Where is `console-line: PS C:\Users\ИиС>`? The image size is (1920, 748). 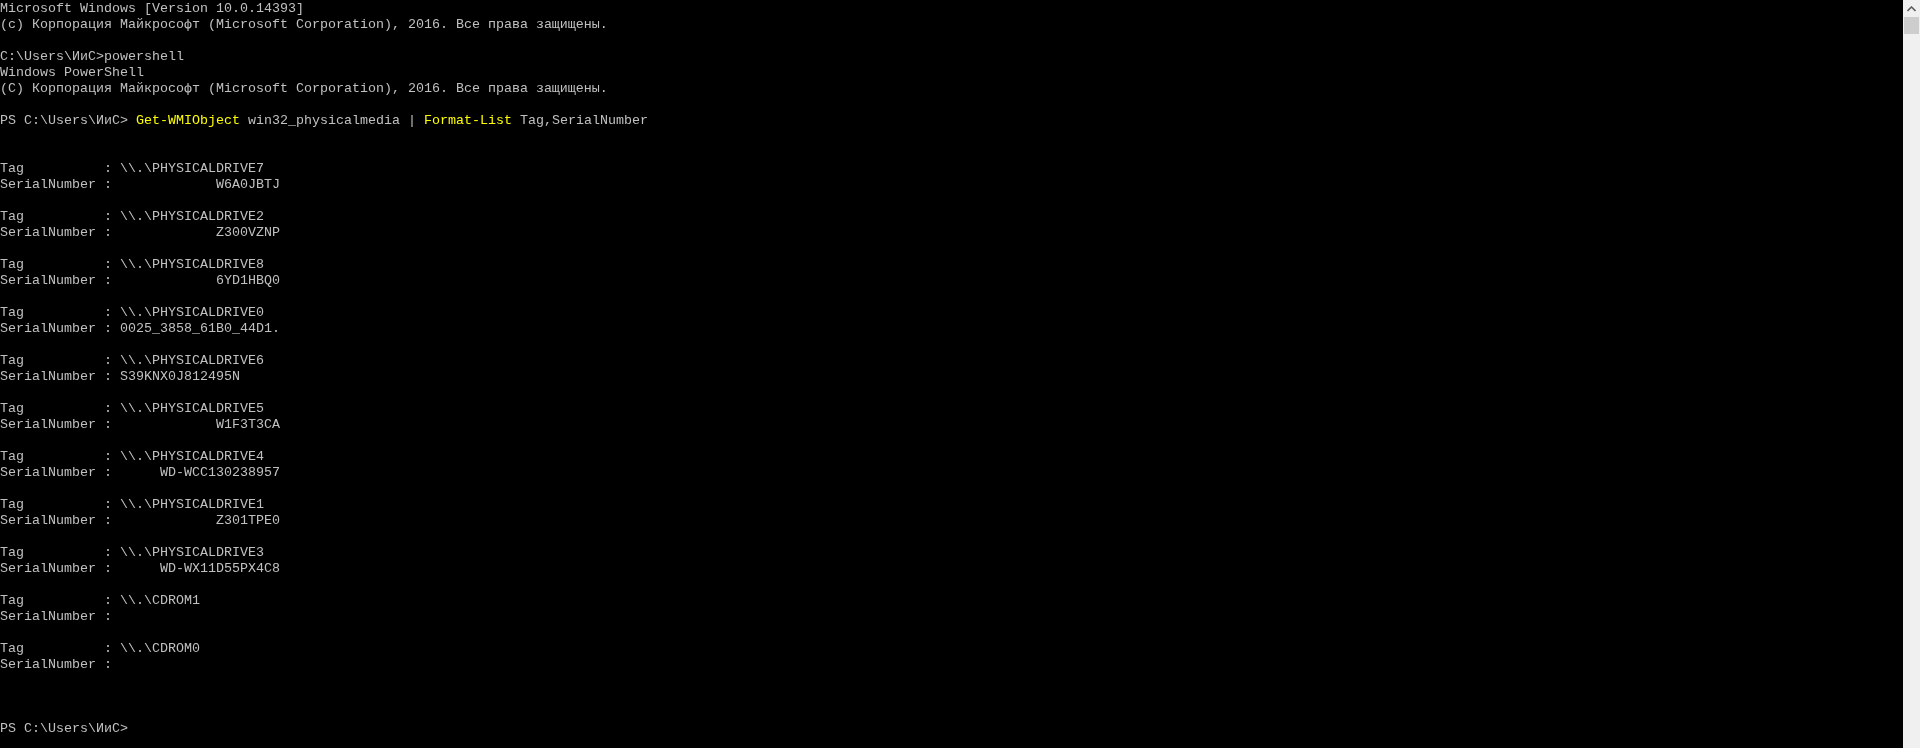
console-line: PS C:\Users\ИиС> is located at coordinates (64, 728).